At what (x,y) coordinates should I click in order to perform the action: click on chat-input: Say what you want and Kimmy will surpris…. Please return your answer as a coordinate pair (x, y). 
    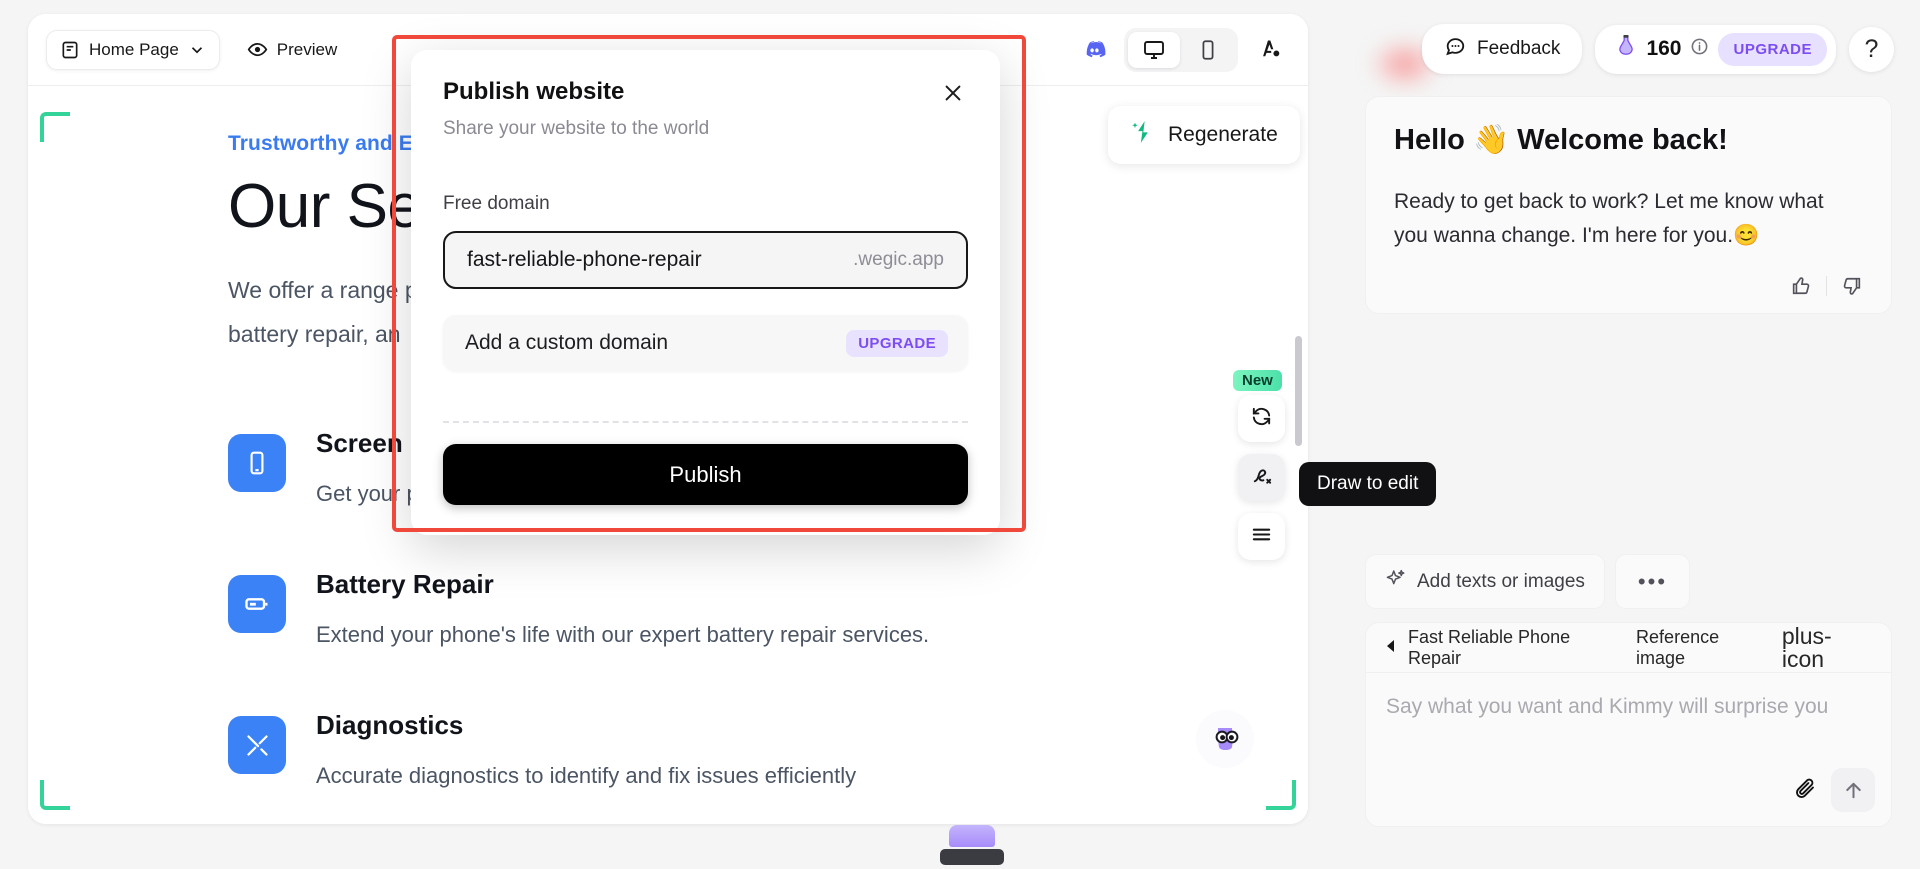
    Looking at the image, I should click on (1628, 696).